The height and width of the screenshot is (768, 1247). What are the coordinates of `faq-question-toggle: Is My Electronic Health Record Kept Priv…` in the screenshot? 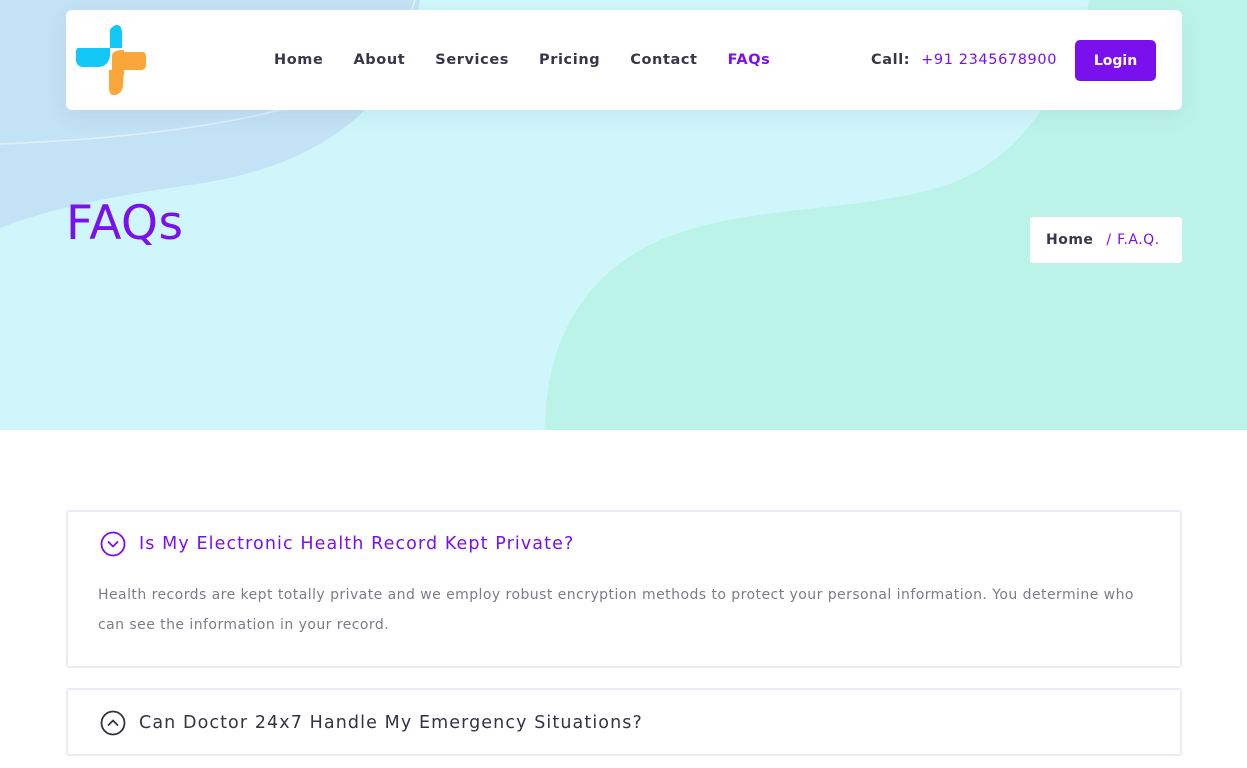 It's located at (337, 544).